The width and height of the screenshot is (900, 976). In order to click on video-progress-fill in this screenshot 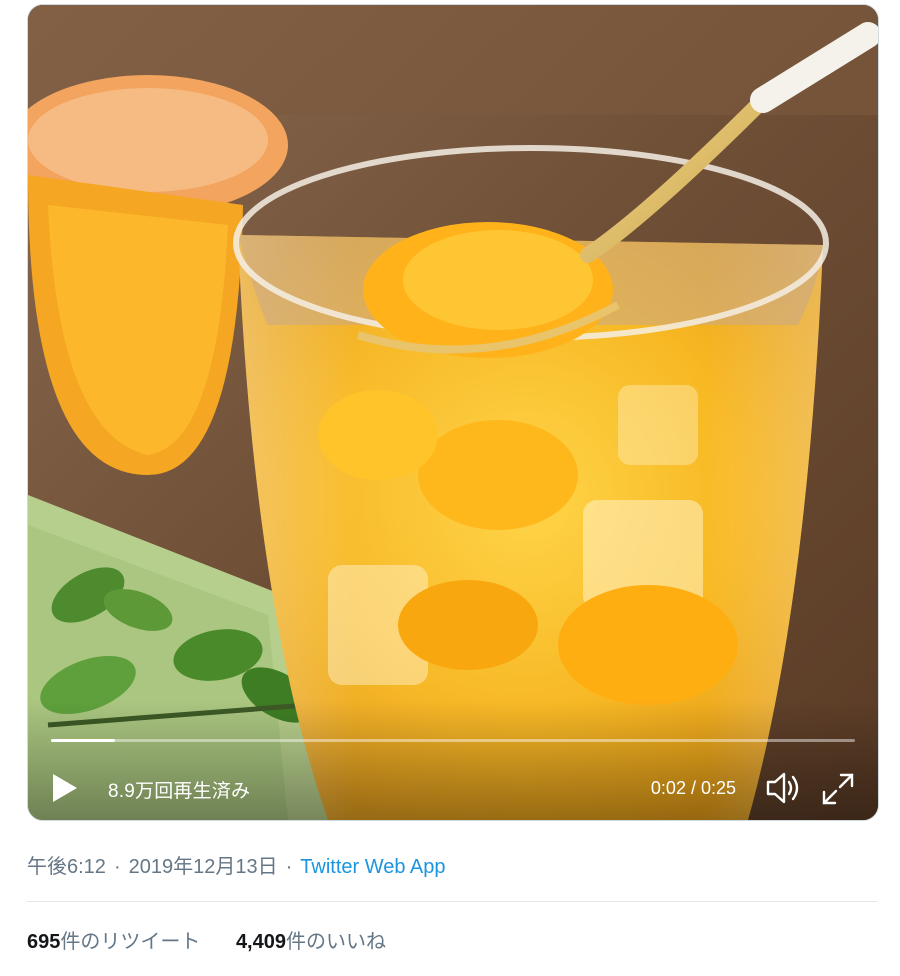, I will do `click(83, 740)`.